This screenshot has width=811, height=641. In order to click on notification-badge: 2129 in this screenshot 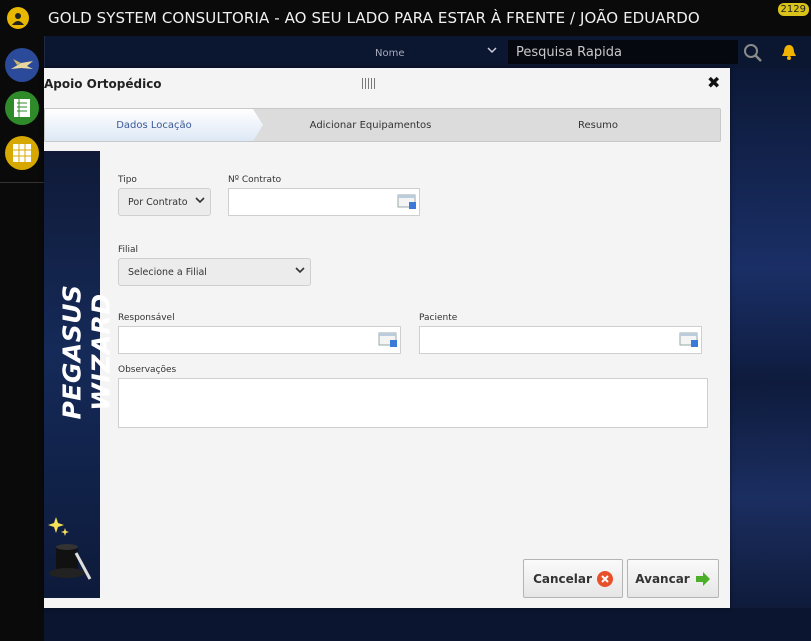, I will do `click(793, 9)`.